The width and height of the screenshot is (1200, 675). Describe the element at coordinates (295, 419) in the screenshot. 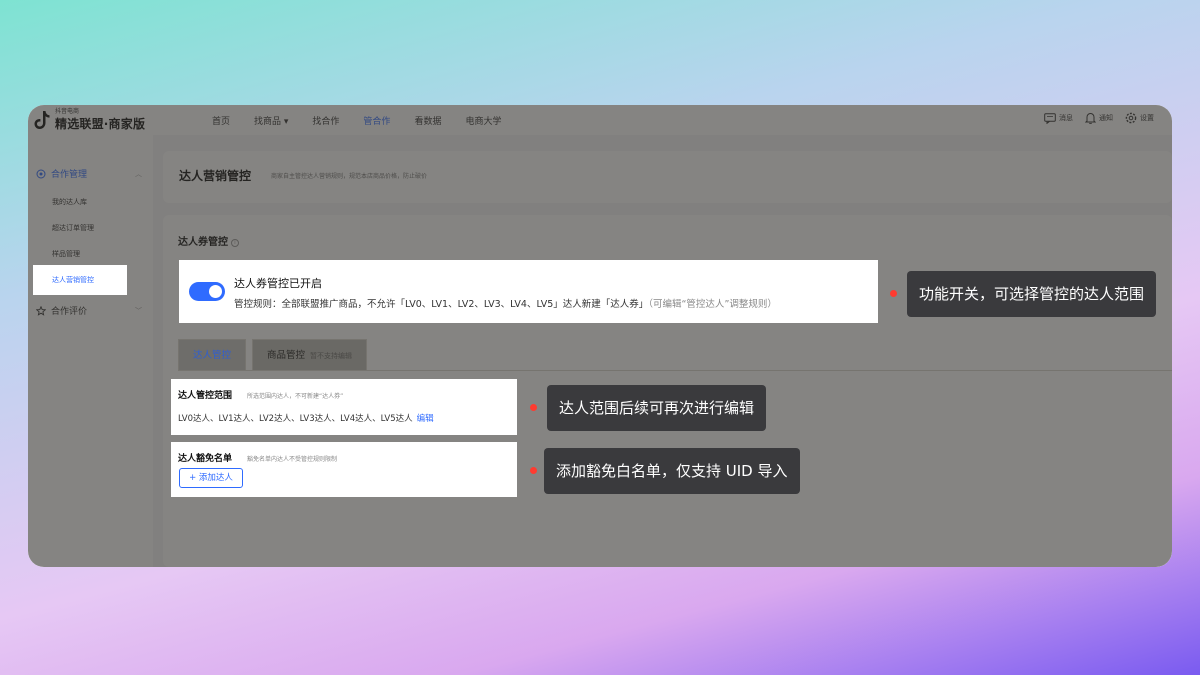

I see `scope-levels: LV0达人、LV1达人、LV2达人、LV3达人、LV4达人、LV5达人` at that location.